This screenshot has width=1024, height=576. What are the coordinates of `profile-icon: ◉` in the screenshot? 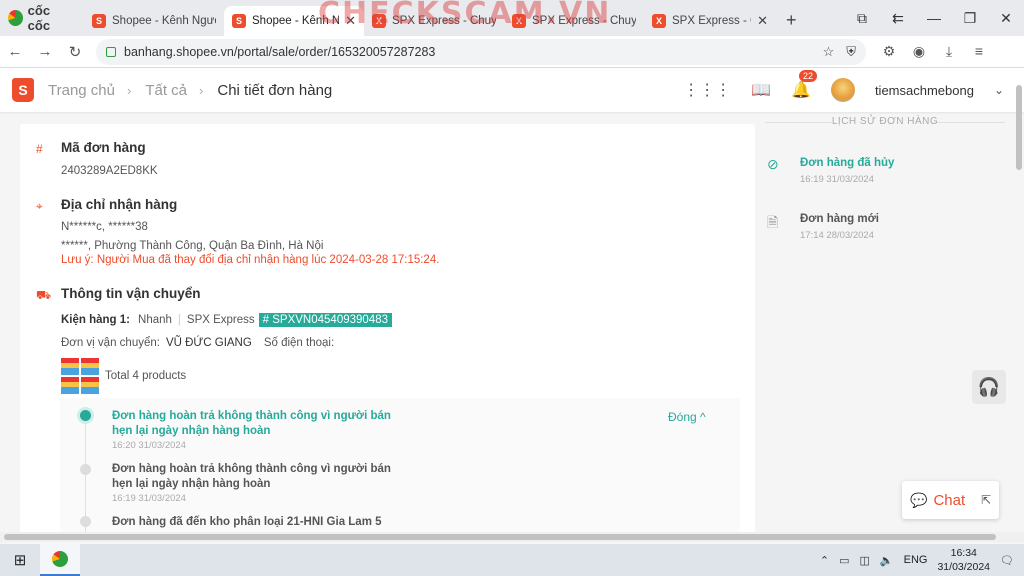 It's located at (919, 51).